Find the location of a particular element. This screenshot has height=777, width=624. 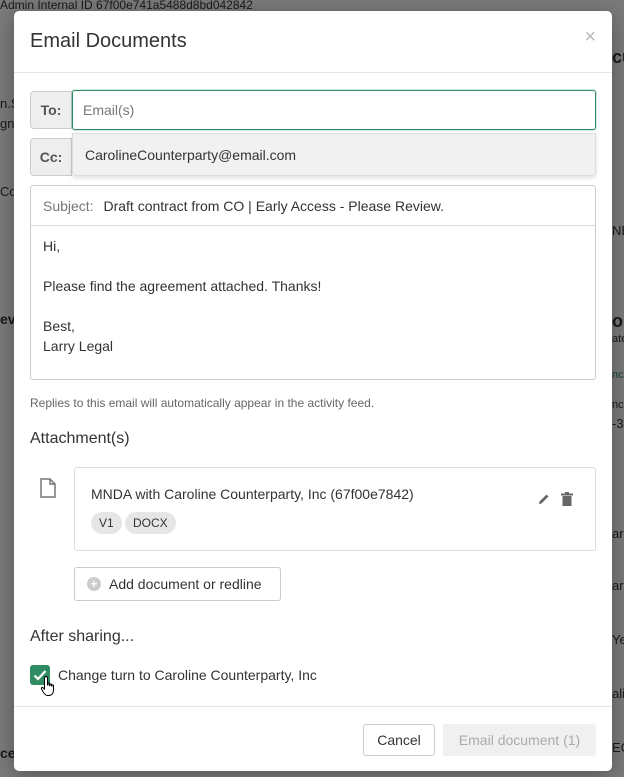

close-button: × is located at coordinates (590, 37).